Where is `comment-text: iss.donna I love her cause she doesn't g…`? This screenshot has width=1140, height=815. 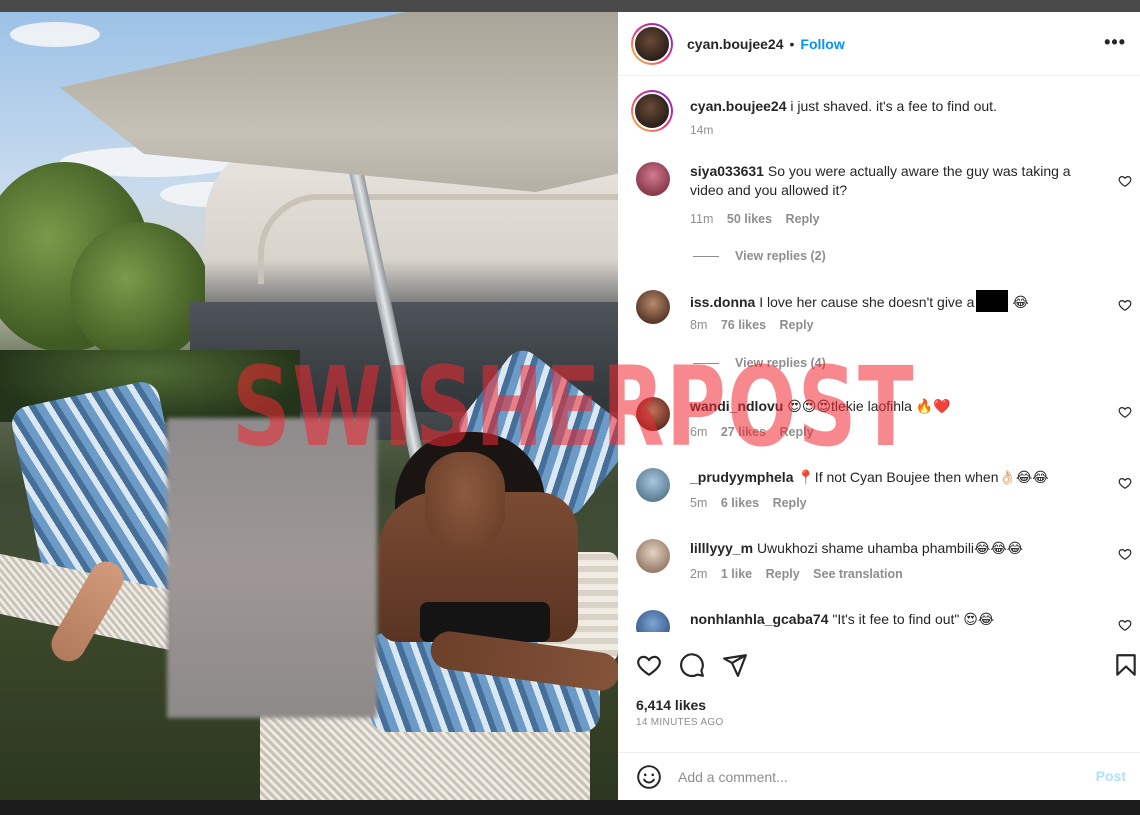
comment-text: iss.donna I love her cause she doesn't g… is located at coordinates (897, 301).